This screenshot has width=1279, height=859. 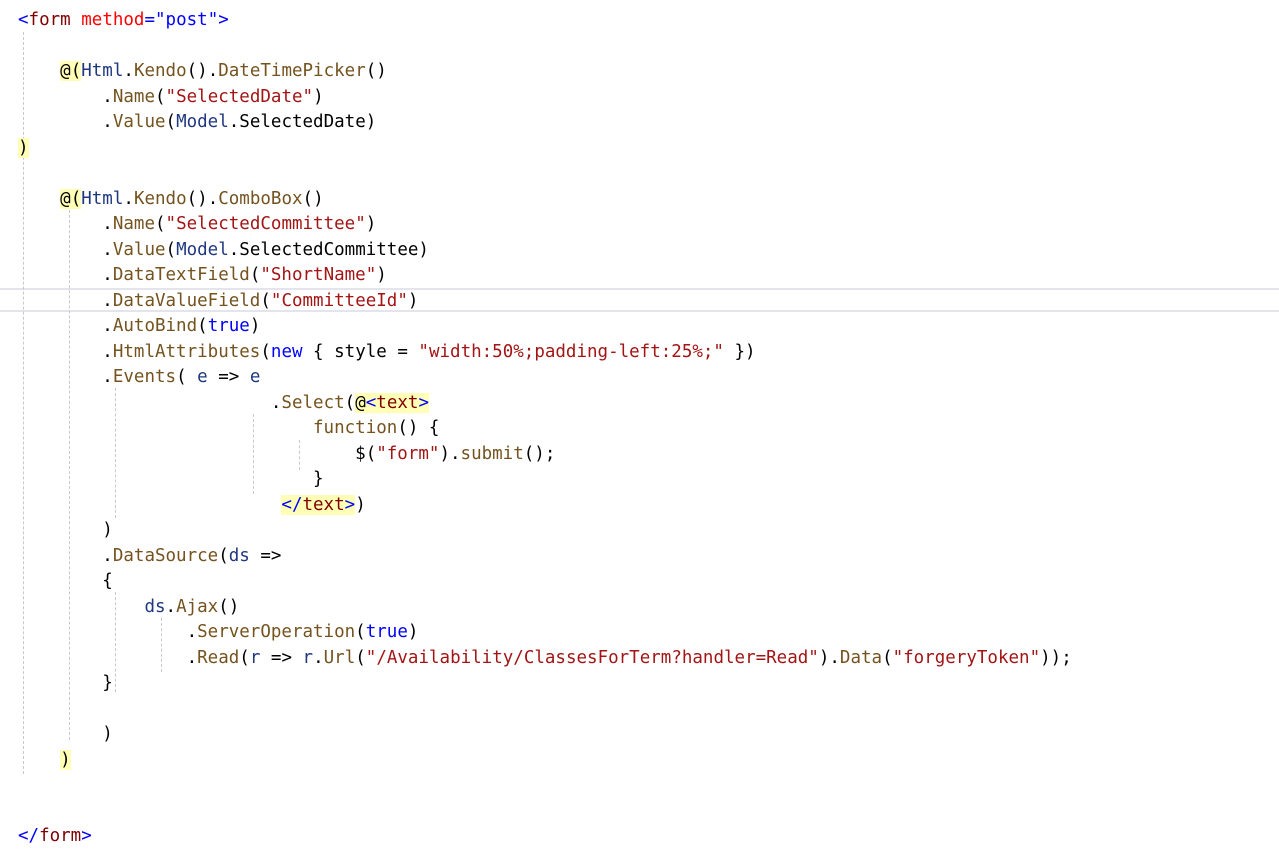 I want to click on code-line: .DataValueField("CommitteeId"), so click(x=218, y=301).